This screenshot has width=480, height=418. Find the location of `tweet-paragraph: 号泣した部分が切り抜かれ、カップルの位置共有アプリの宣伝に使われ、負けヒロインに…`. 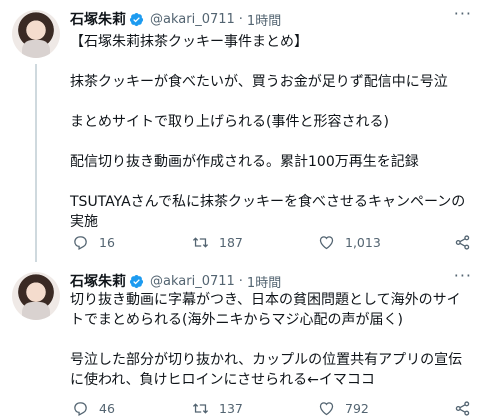

tweet-paragraph: 号泣した部分が切り抜かれ、カップルの位置共有アプリの宣伝に使われ、負けヒロインに… is located at coordinates (266, 370).